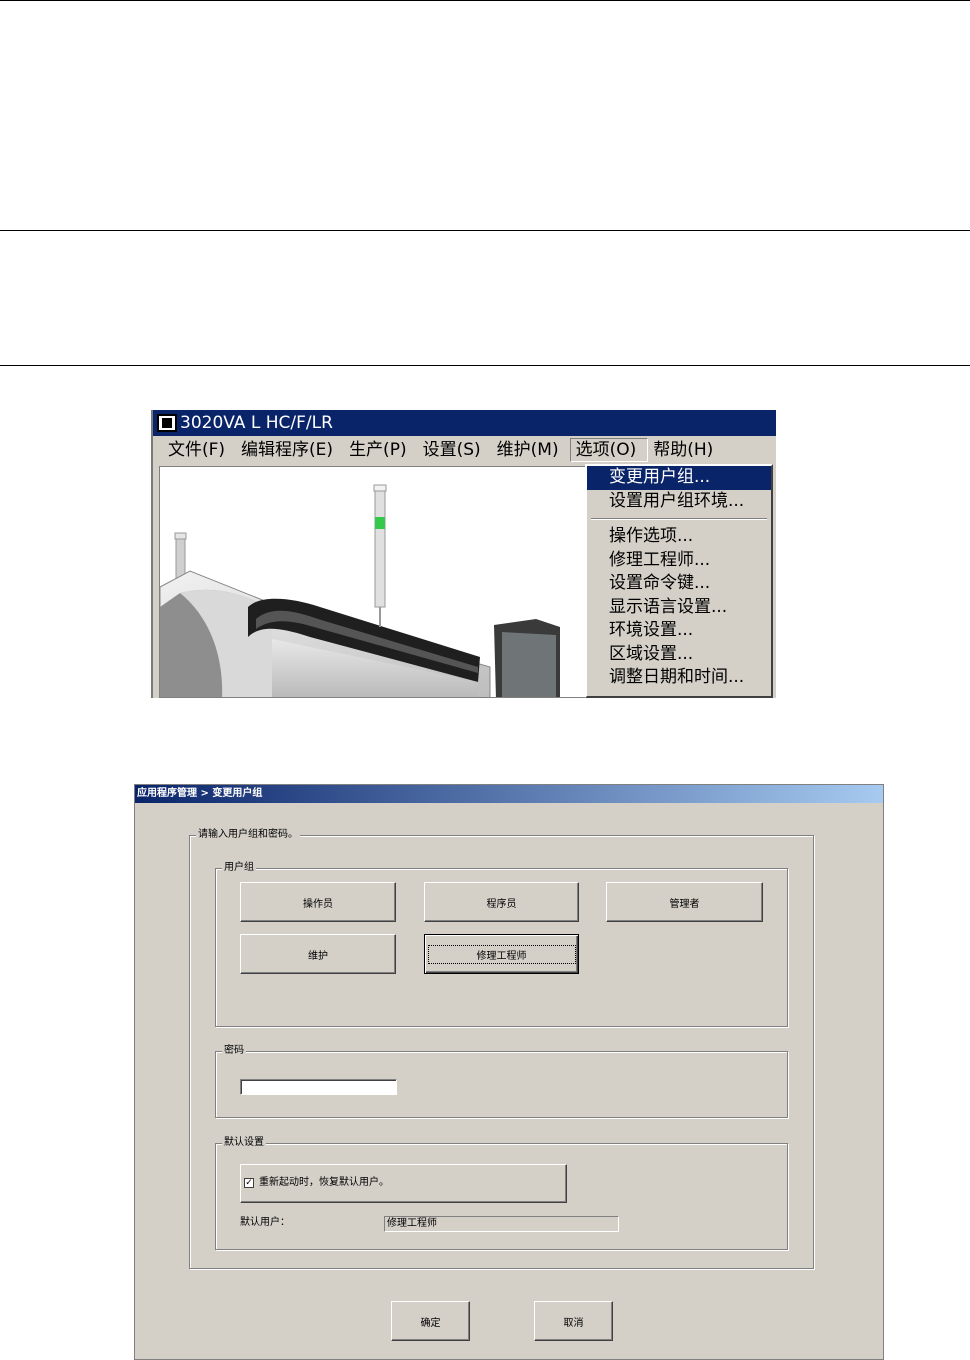  What do you see at coordinates (167, 423) in the screenshot?
I see `app-window-icon` at bounding box center [167, 423].